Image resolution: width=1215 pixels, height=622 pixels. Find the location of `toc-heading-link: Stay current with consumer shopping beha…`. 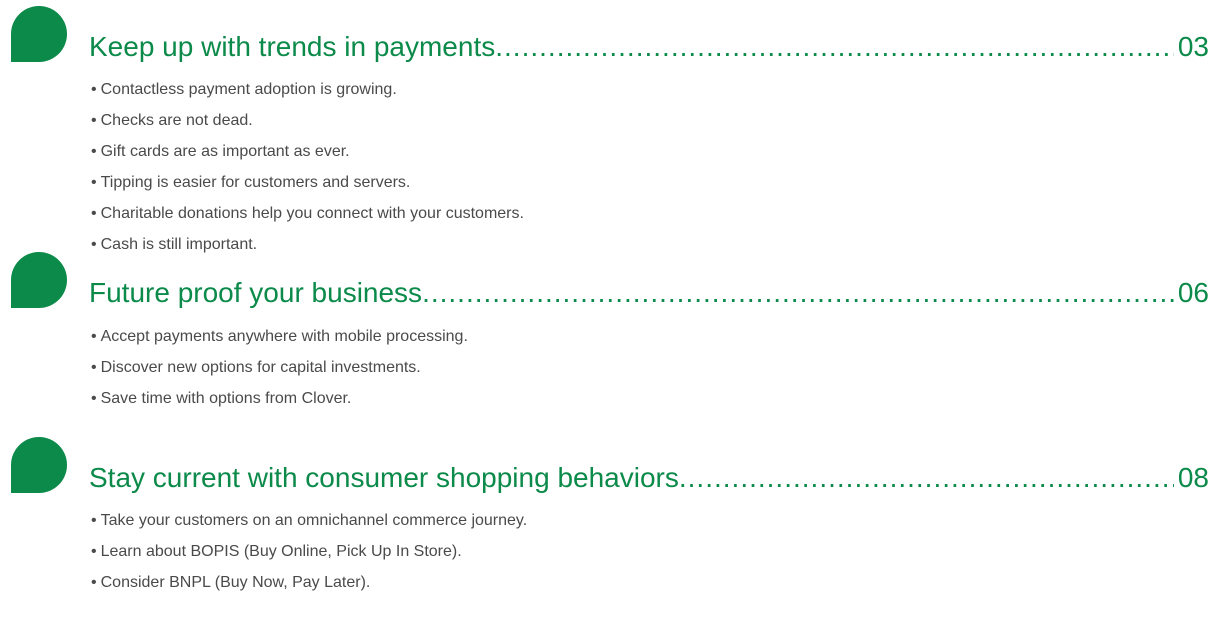

toc-heading-link: Stay current with consumer shopping beha… is located at coordinates (649, 478).